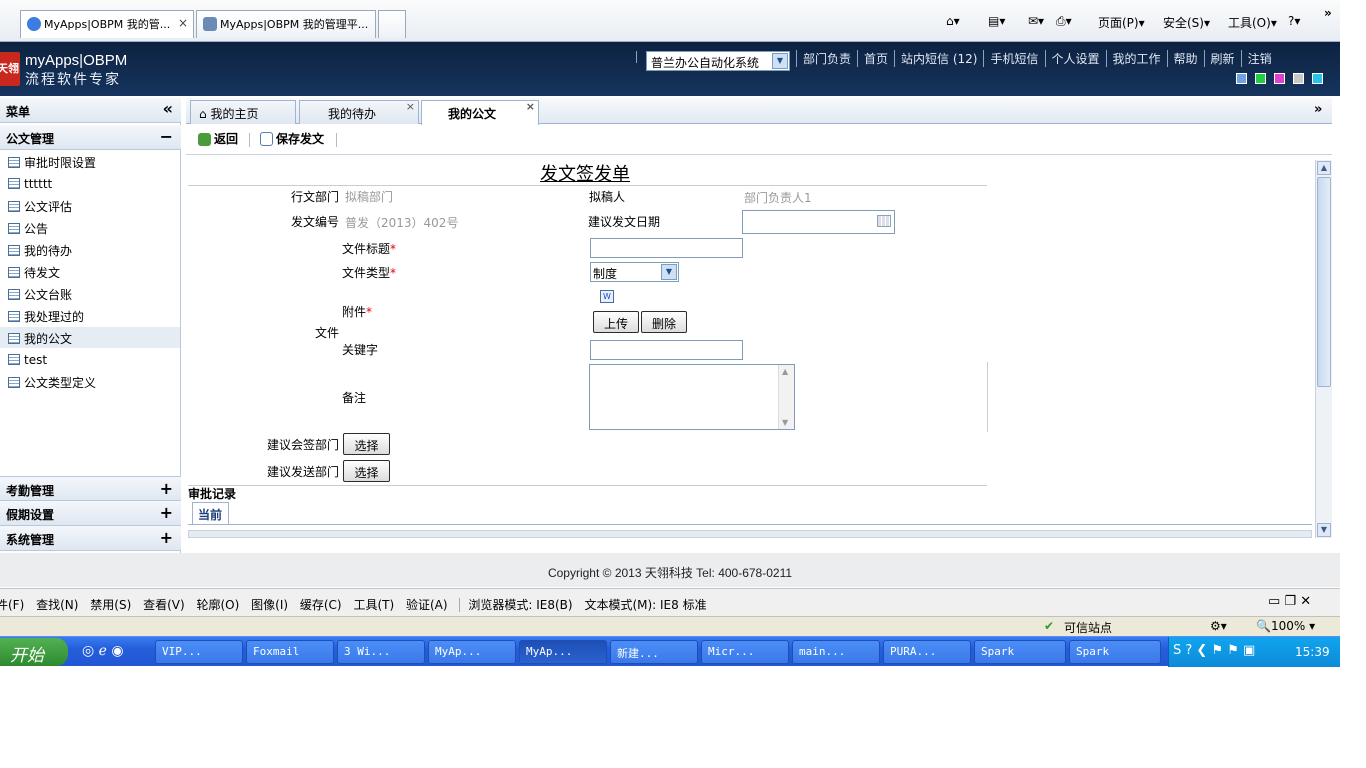 This screenshot has width=1366, height=768. What do you see at coordinates (34, 652) in the screenshot?
I see `start-button: 开始` at bounding box center [34, 652].